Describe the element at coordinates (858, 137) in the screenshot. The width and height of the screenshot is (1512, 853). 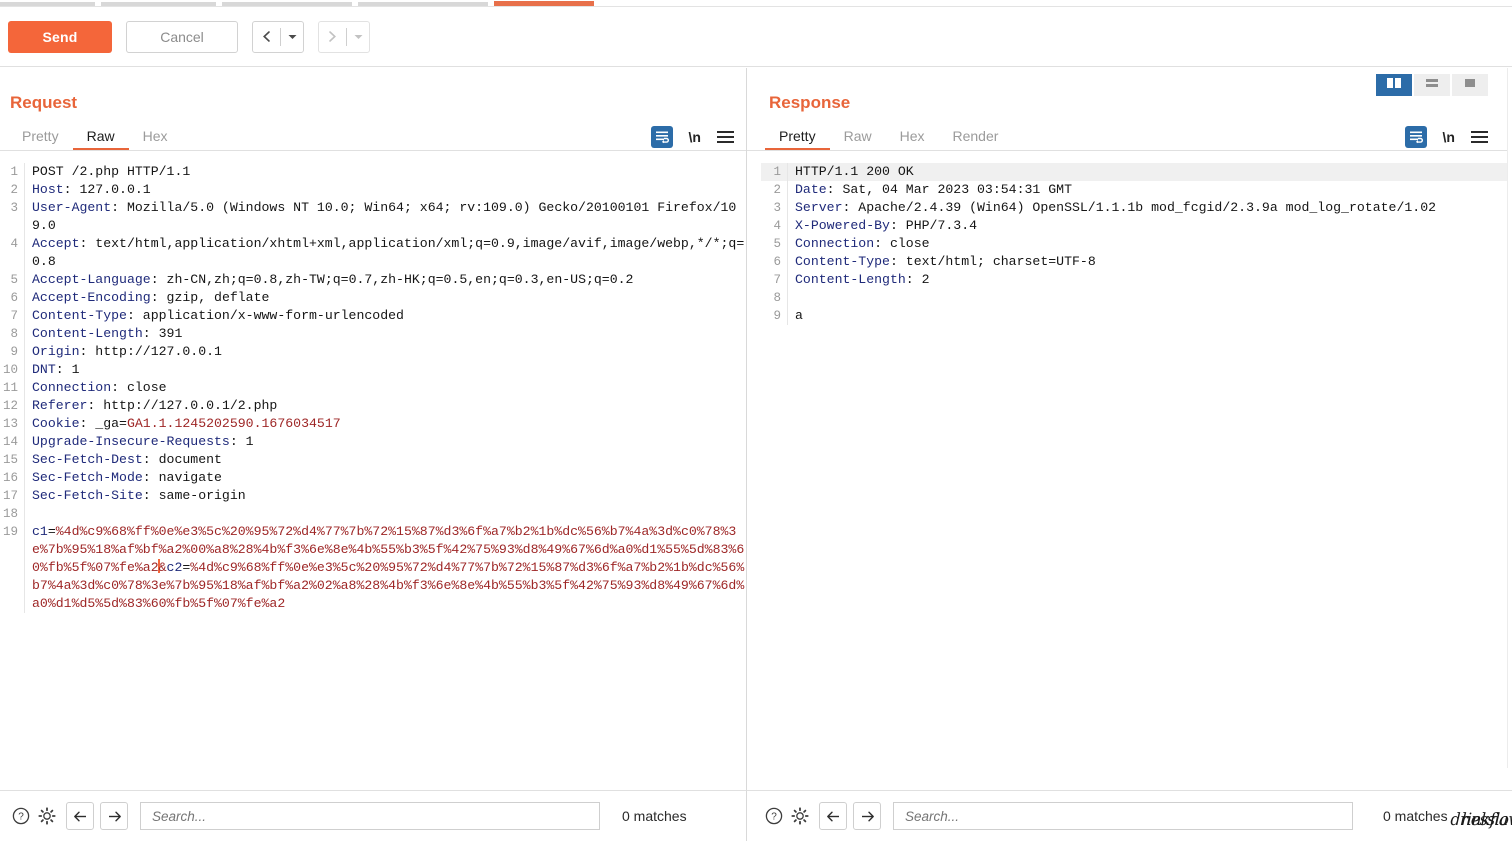
I see `response-tab-raw: Raw` at that location.